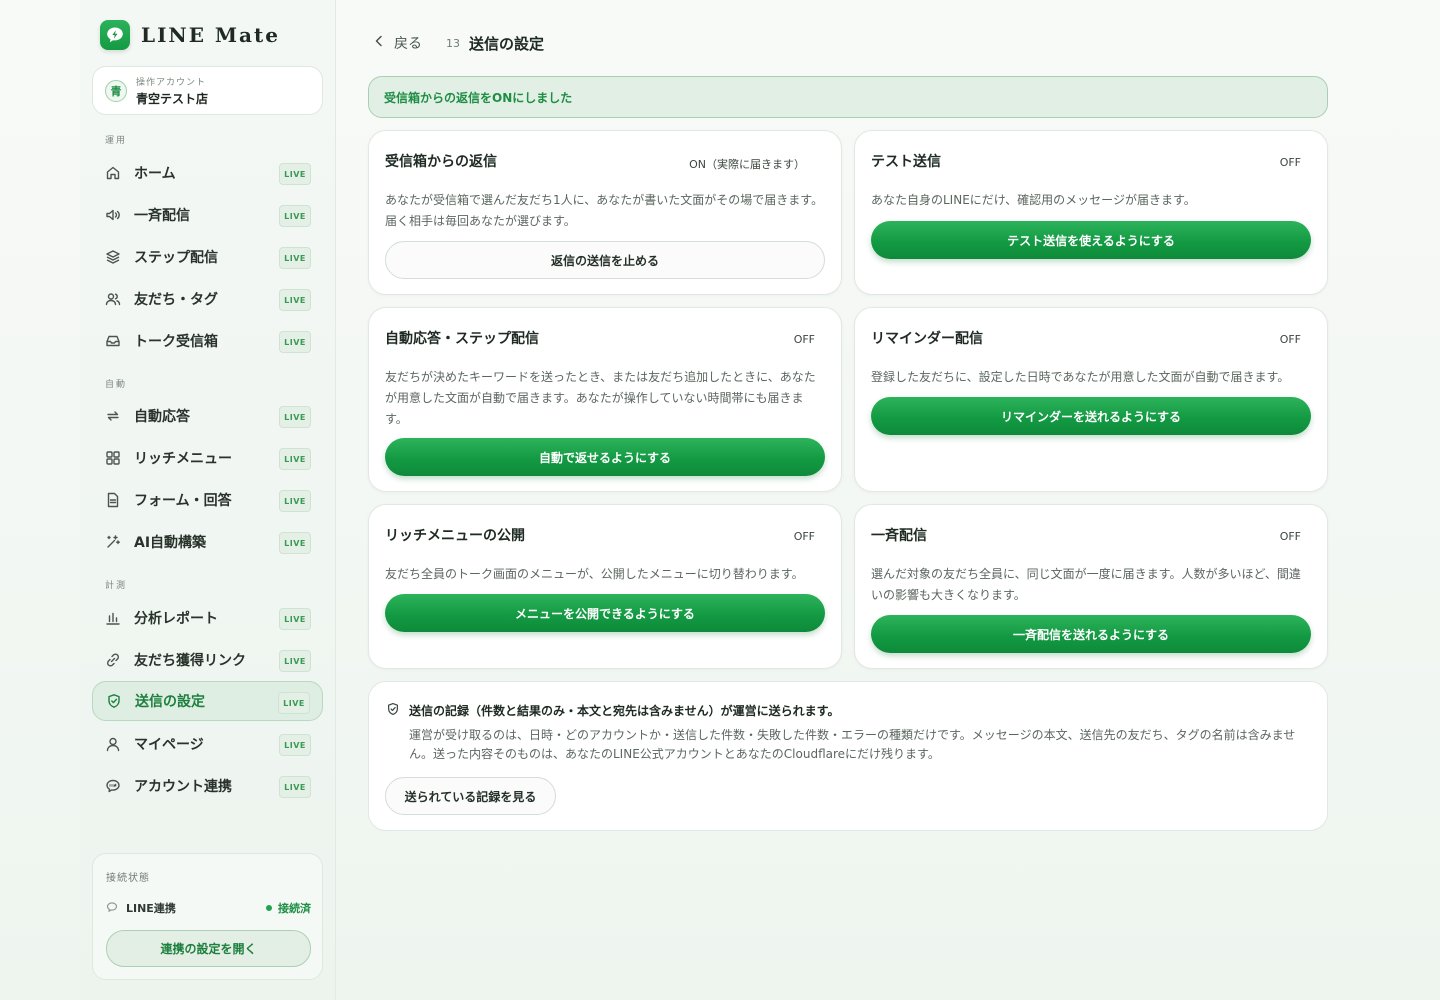 The width and height of the screenshot is (1440, 1000). Describe the element at coordinates (453, 43) in the screenshot. I see `step-number: 13` at that location.